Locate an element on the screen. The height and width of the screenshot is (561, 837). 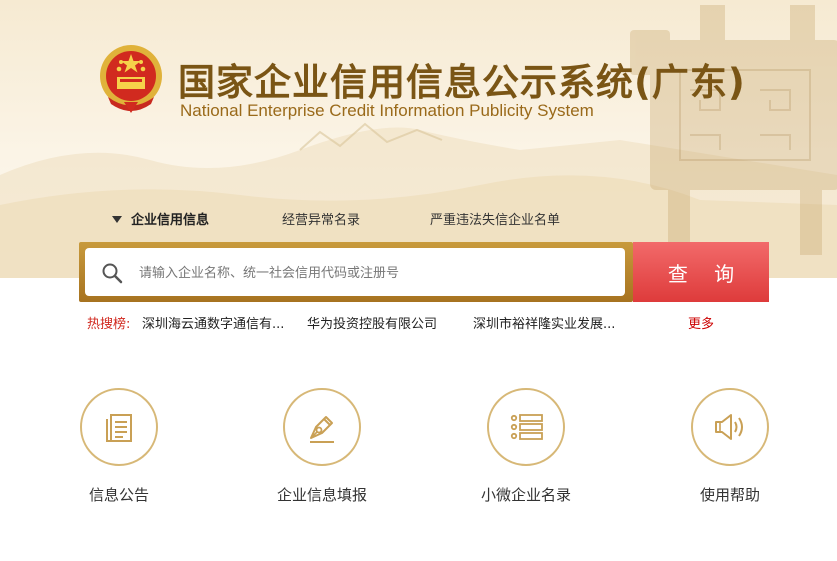
hot-search-item: 华为投资控股有限公司 is located at coordinates (372, 322).